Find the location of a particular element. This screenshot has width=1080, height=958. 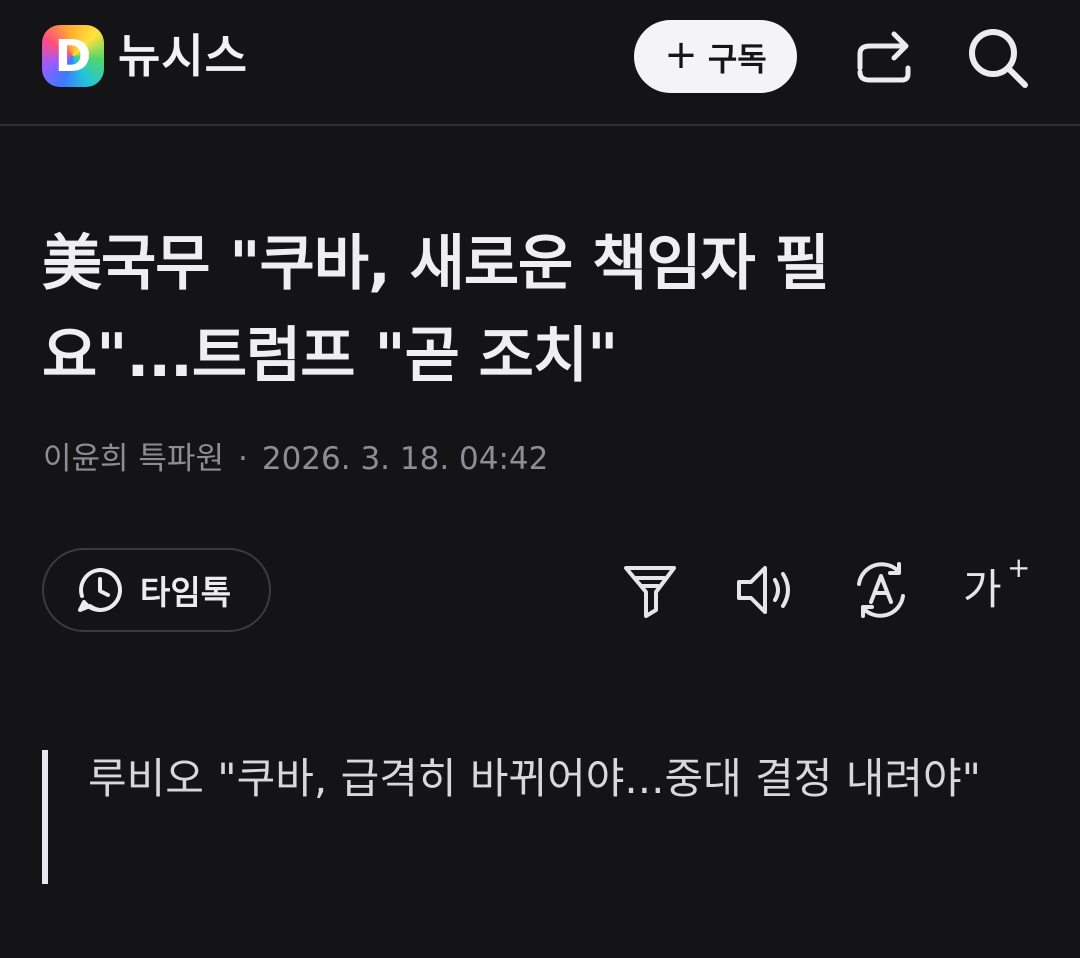

translate-icon is located at coordinates (881, 590).